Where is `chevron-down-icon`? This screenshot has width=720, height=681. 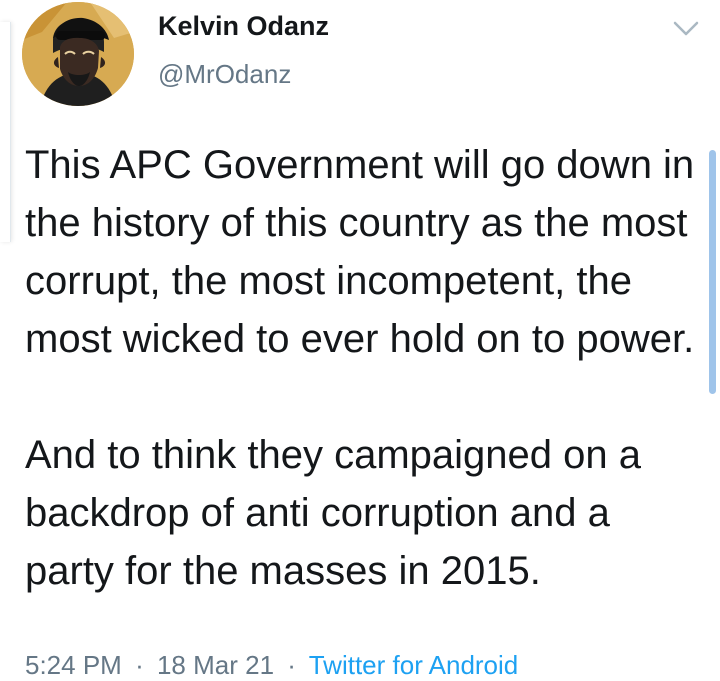
chevron-down-icon is located at coordinates (686, 29).